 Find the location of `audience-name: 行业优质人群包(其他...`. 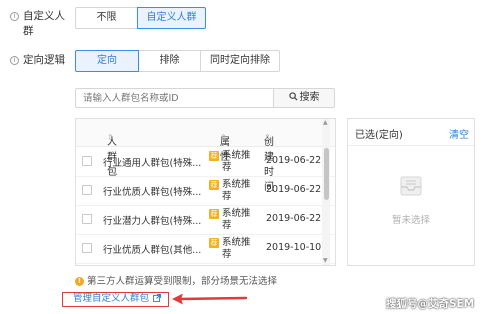

audience-name: 行业优质人群包(其他... is located at coordinates (152, 250).